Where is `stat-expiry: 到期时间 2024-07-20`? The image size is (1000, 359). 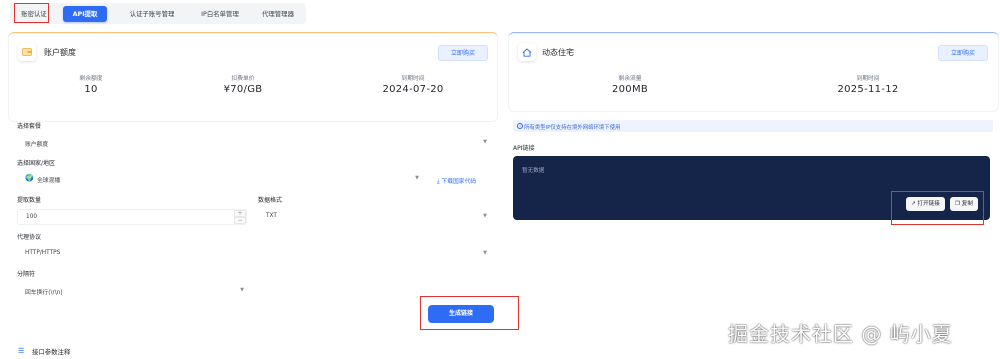 stat-expiry: 到期时间 2024-07-20 is located at coordinates (413, 84).